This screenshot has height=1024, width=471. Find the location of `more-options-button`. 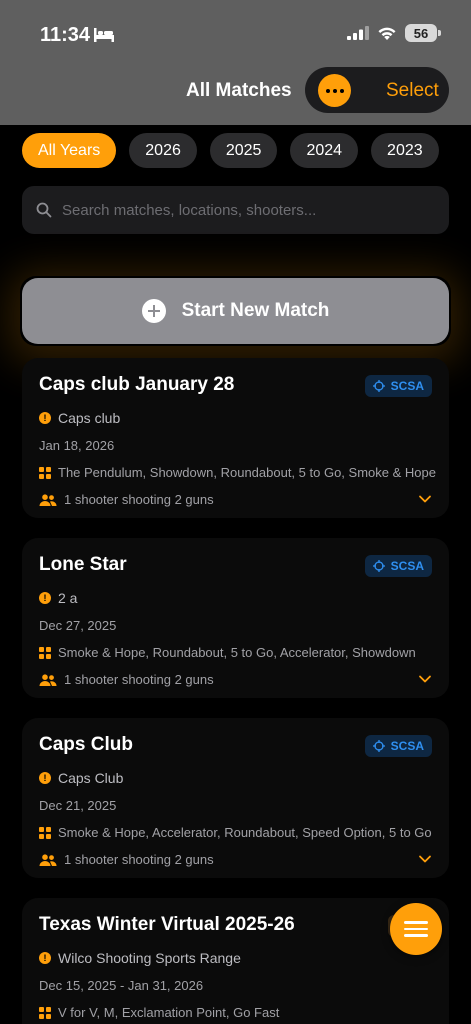

more-options-button is located at coordinates (334, 90).